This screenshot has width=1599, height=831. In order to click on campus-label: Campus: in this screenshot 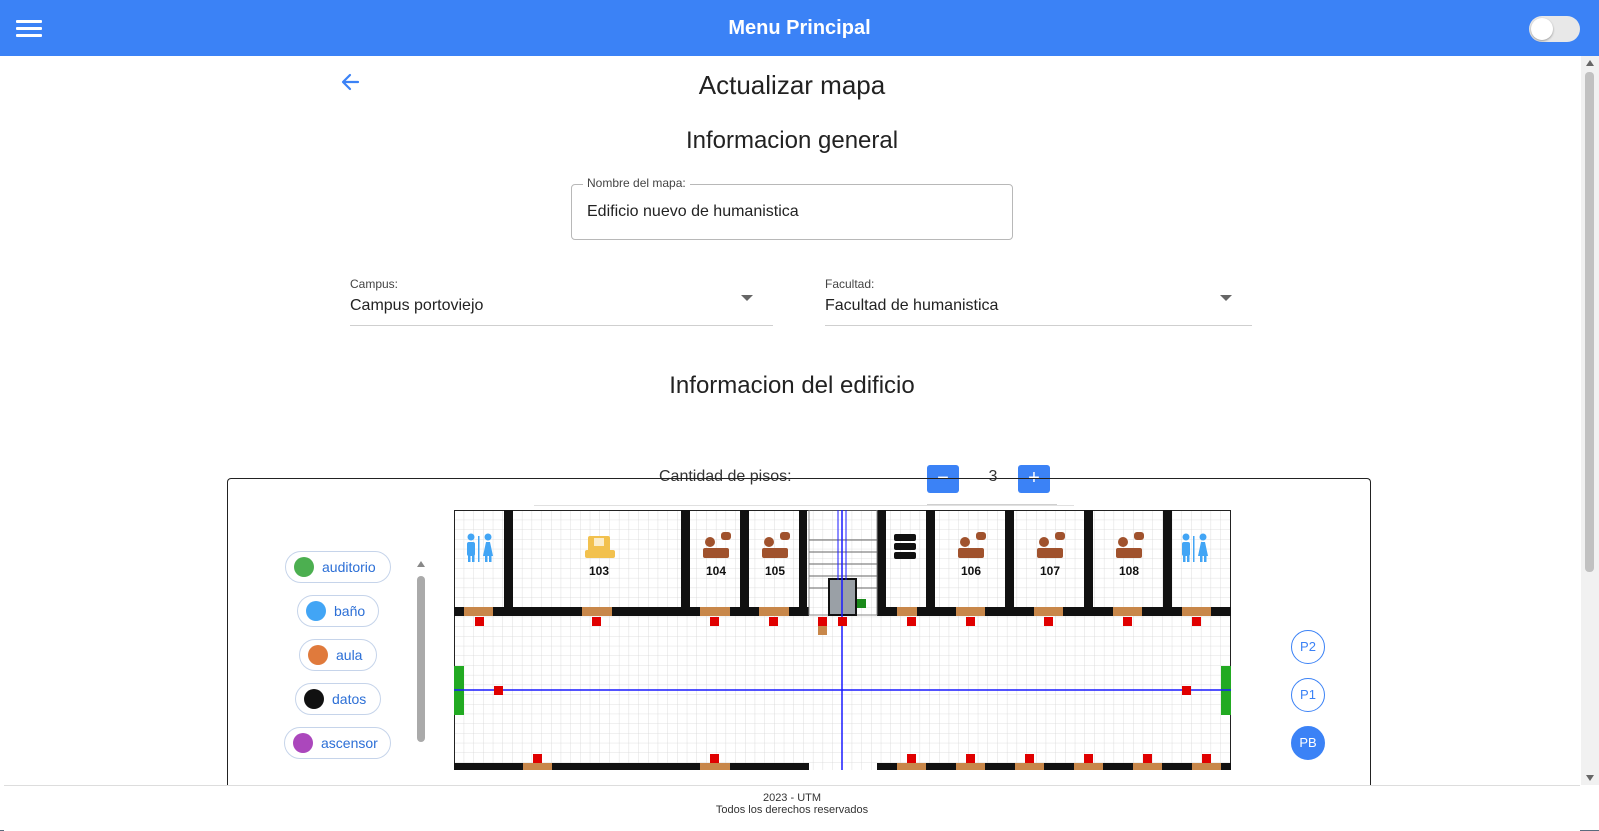, I will do `click(374, 284)`.